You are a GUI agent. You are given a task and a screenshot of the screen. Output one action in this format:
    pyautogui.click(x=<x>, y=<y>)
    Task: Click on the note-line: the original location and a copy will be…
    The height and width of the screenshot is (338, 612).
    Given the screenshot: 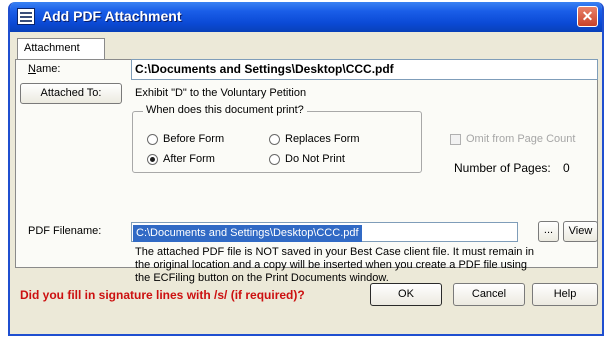 What is the action you would take?
    pyautogui.click(x=331, y=265)
    